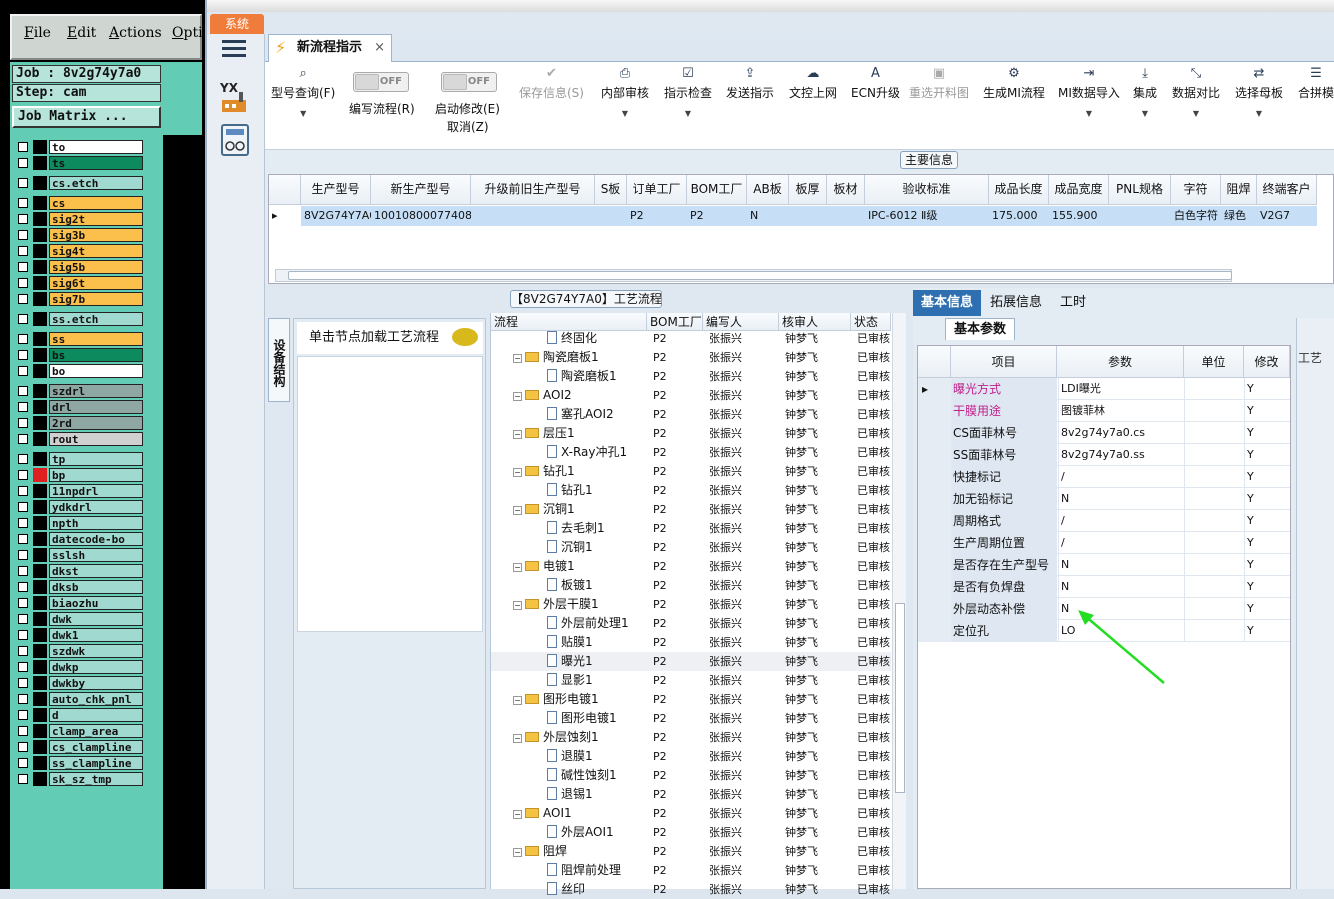 Image resolution: width=1334 pixels, height=899 pixels. What do you see at coordinates (691, 889) in the screenshot?
I see `tree-row: 丝印 P2 张振兴 钟梦飞 已审核` at bounding box center [691, 889].